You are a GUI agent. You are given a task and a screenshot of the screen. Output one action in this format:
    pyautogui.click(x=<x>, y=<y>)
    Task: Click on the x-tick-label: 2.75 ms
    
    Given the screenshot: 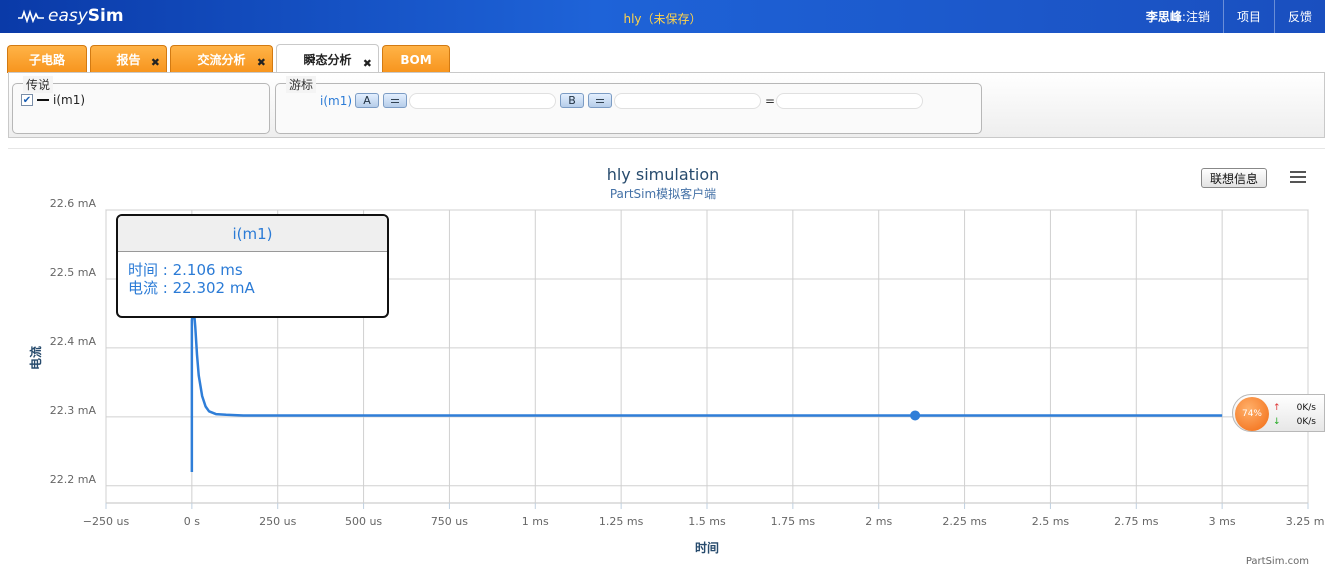 What is the action you would take?
    pyautogui.click(x=1136, y=521)
    